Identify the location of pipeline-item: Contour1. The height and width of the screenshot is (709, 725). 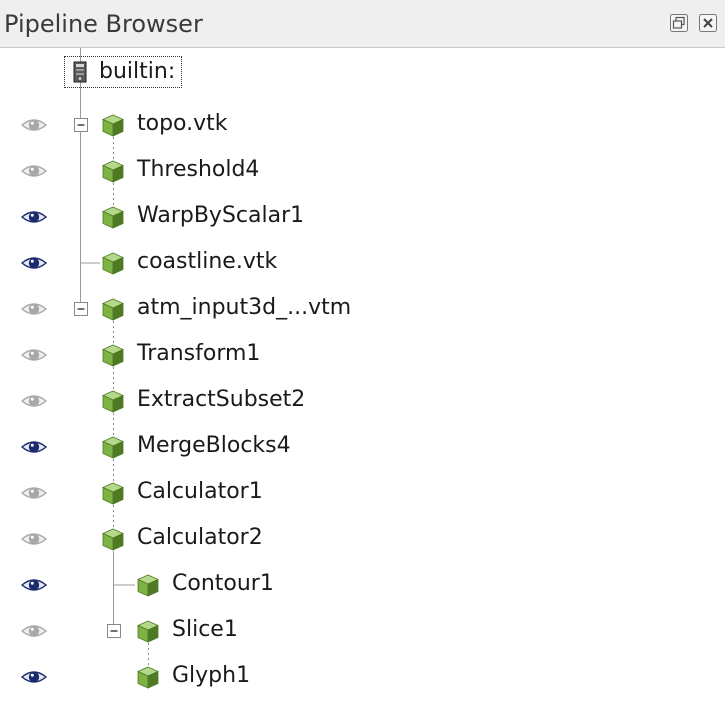
(362, 585).